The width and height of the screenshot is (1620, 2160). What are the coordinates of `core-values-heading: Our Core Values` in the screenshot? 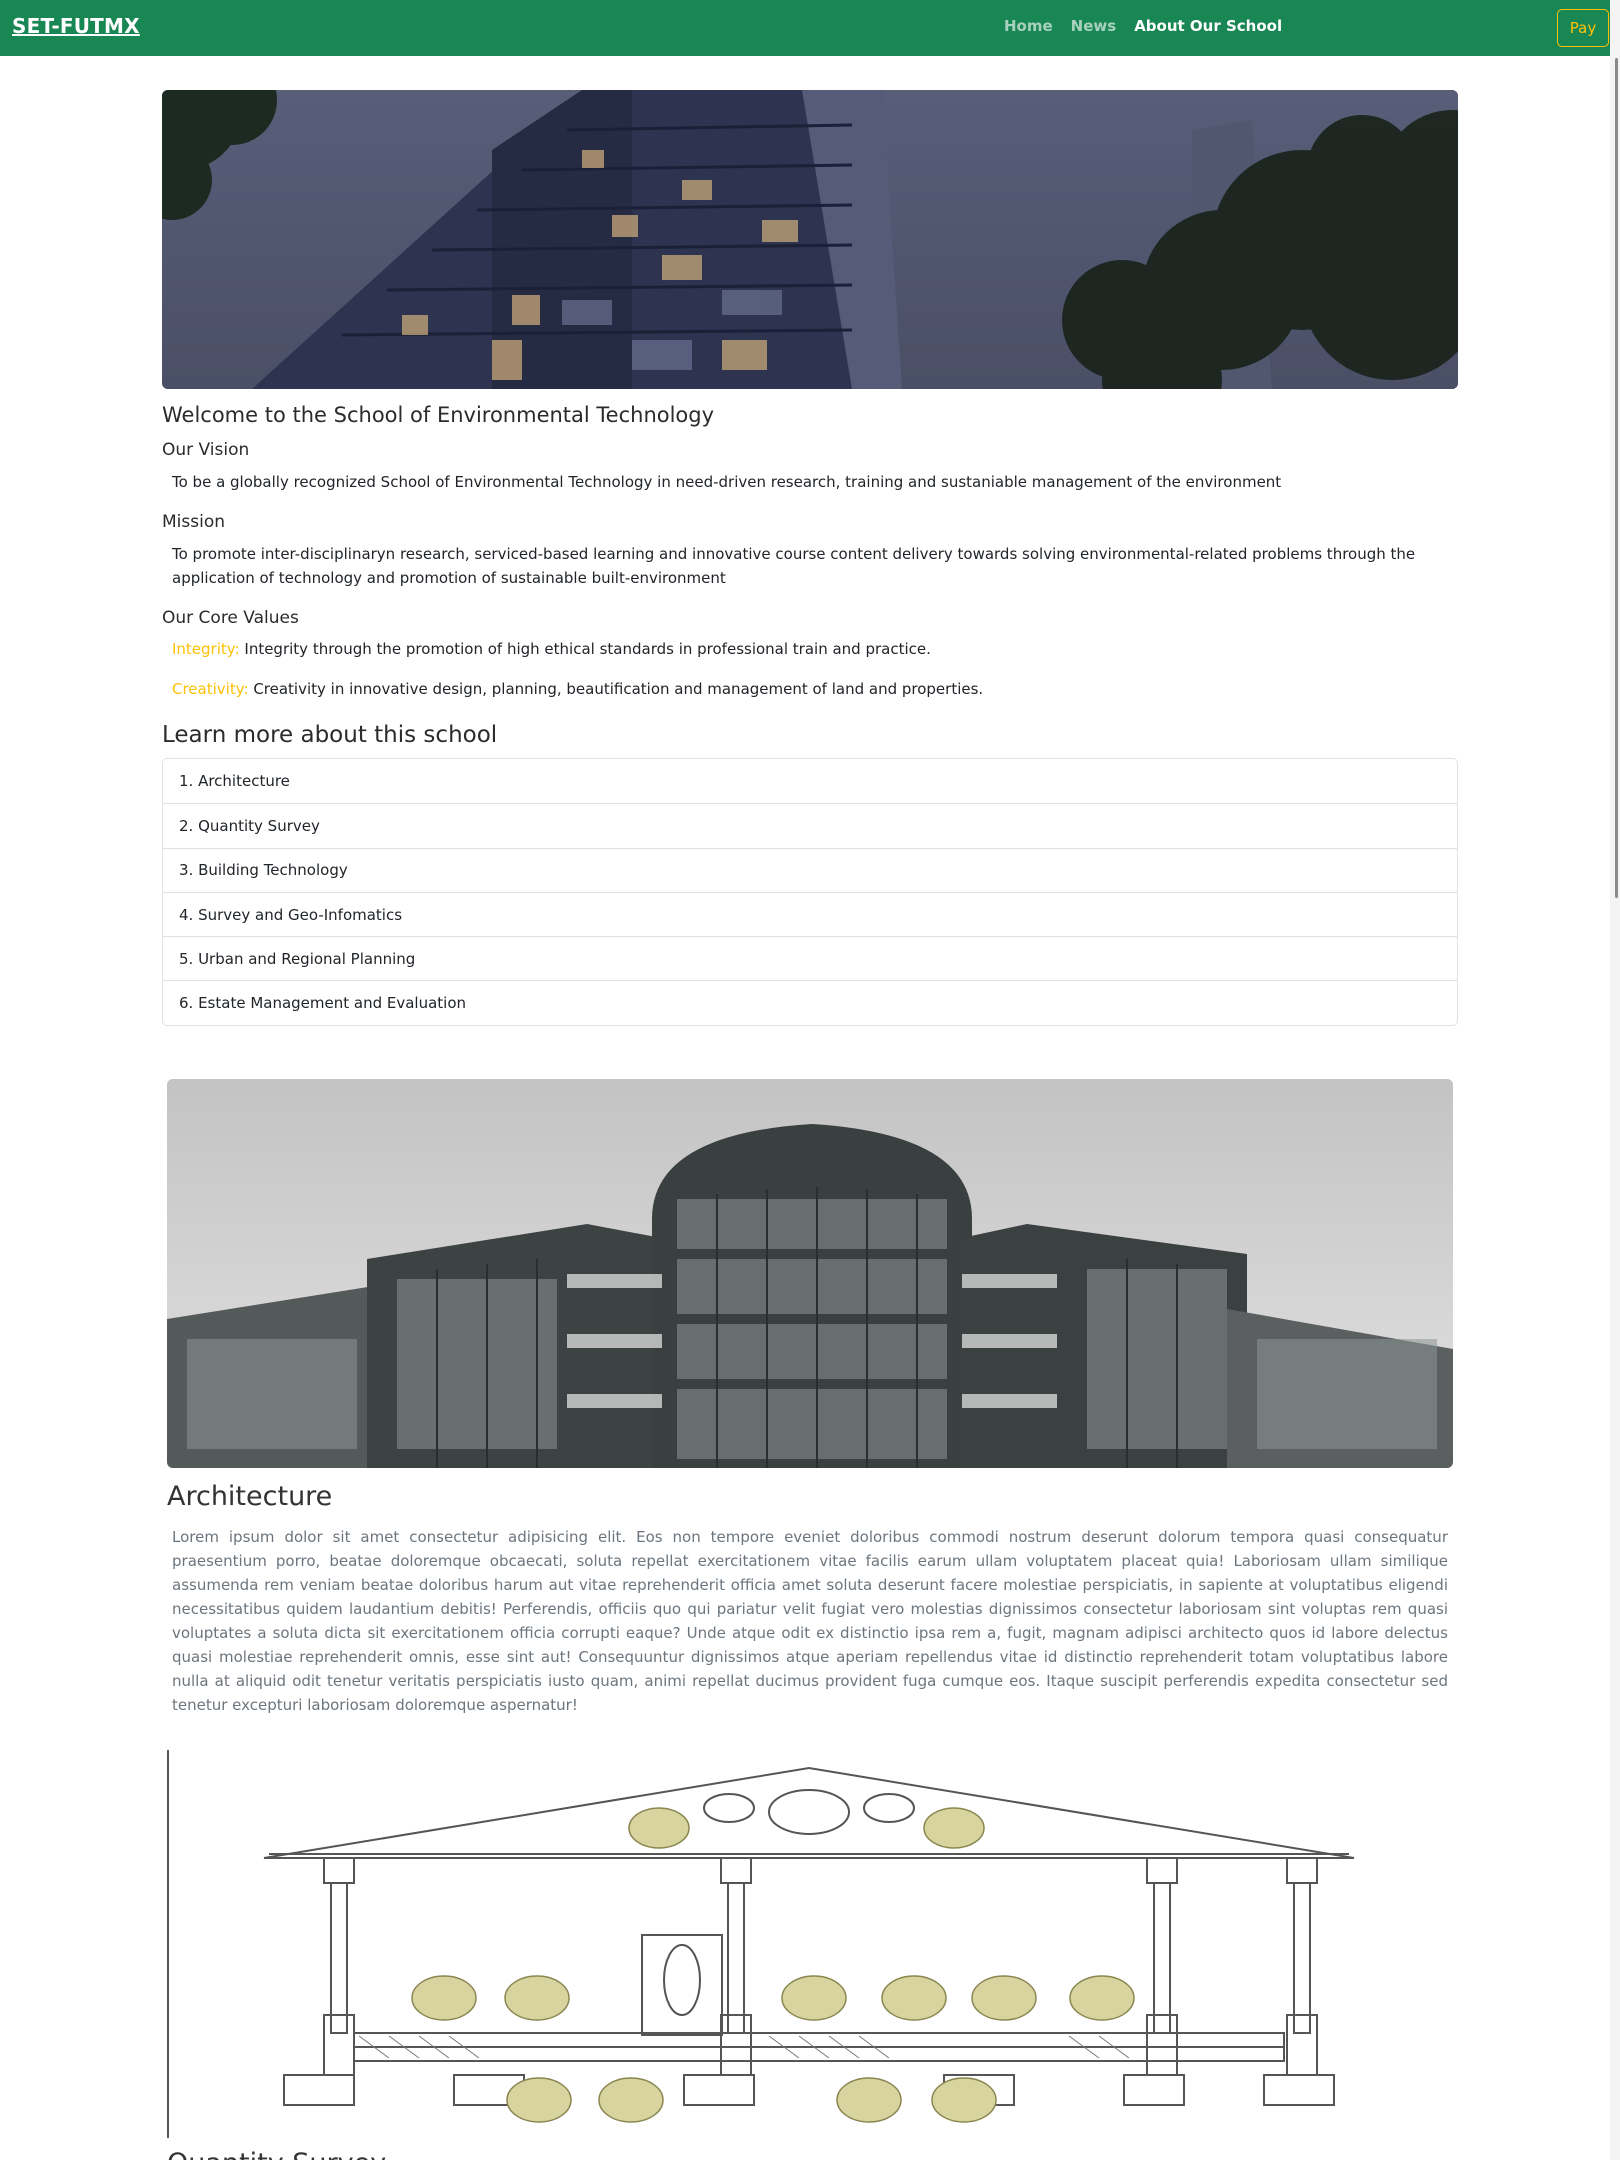 It's located at (230, 618).